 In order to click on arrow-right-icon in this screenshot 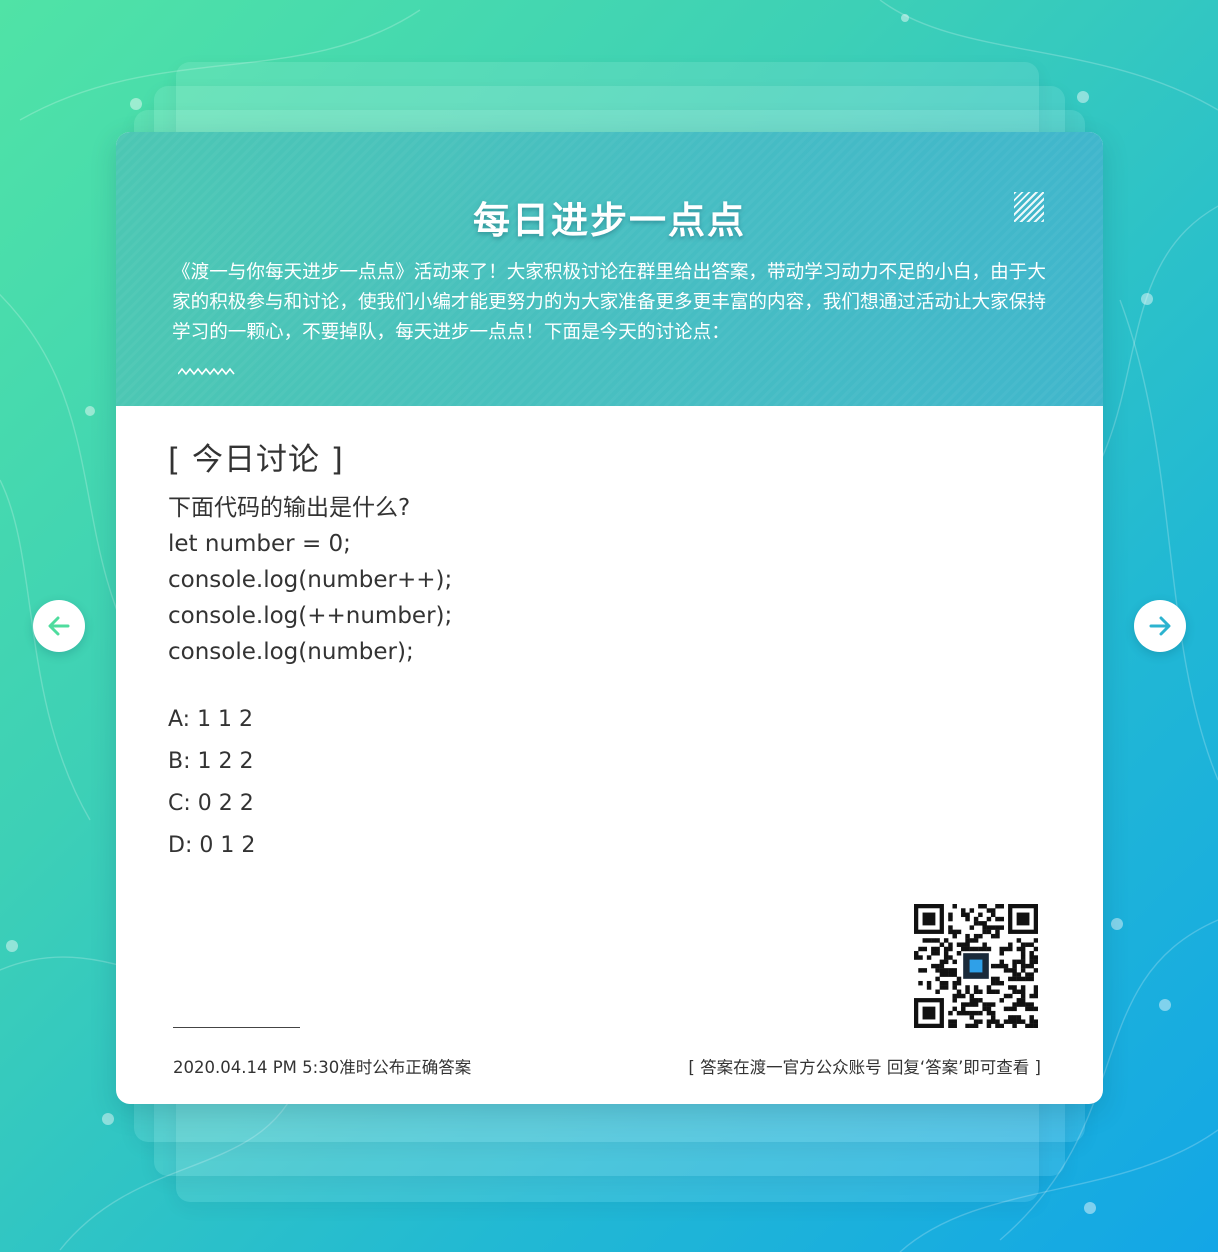, I will do `click(1160, 626)`.